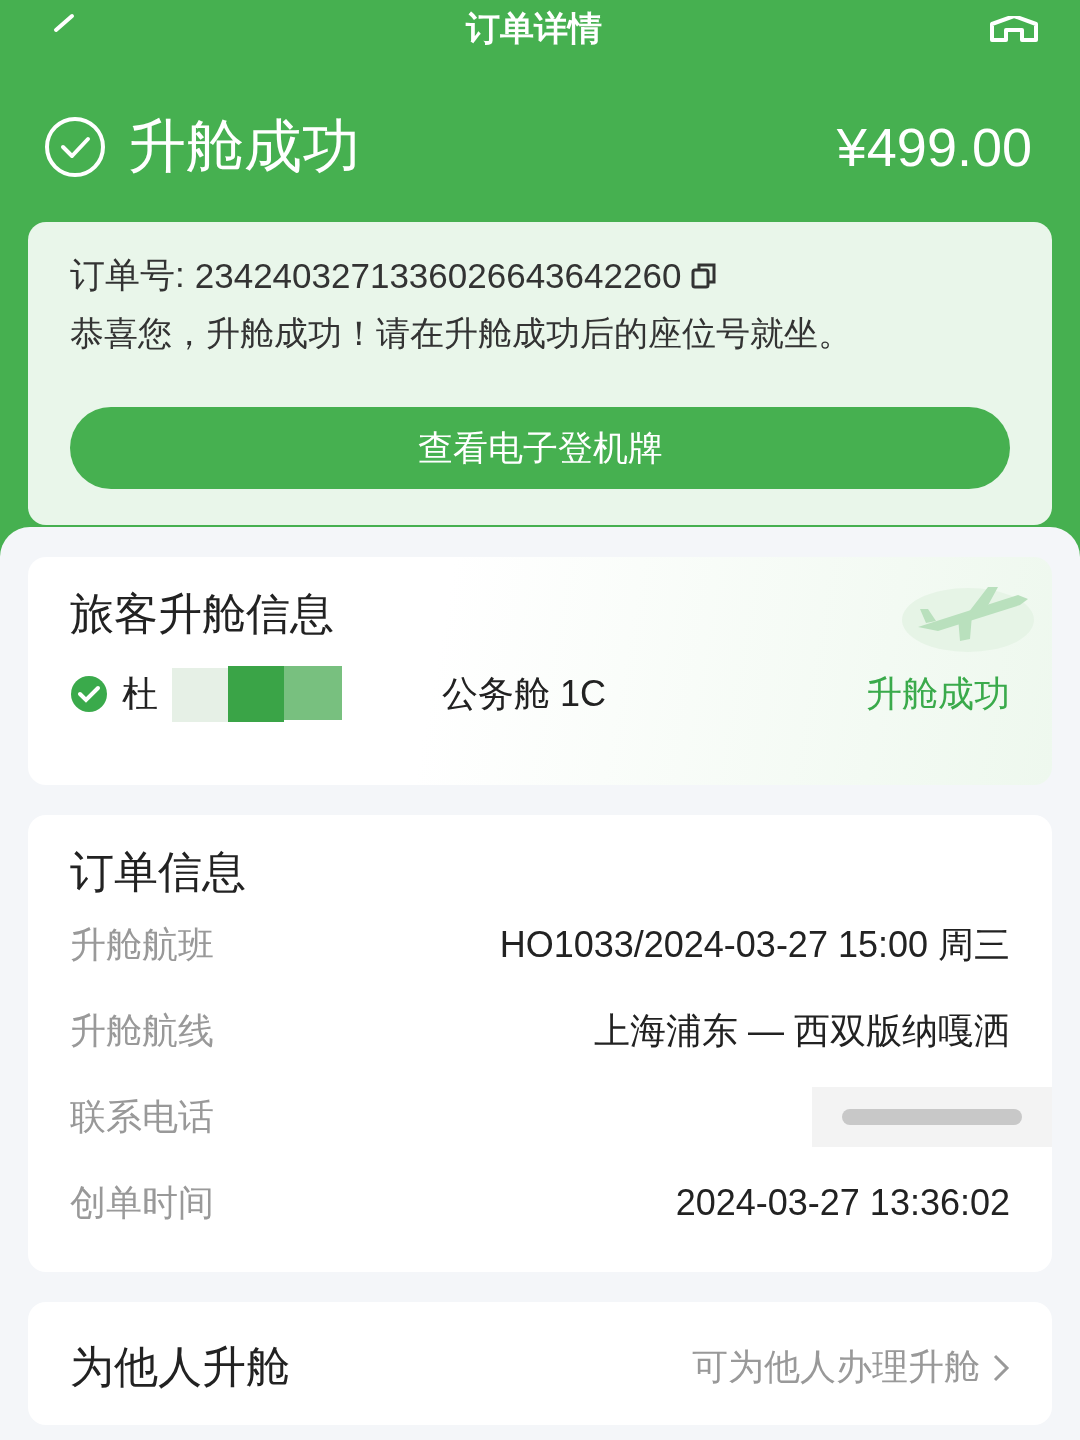 The width and height of the screenshot is (1080, 1440). What do you see at coordinates (938, 693) in the screenshot?
I see `upgrade-status: 升舱成功` at bounding box center [938, 693].